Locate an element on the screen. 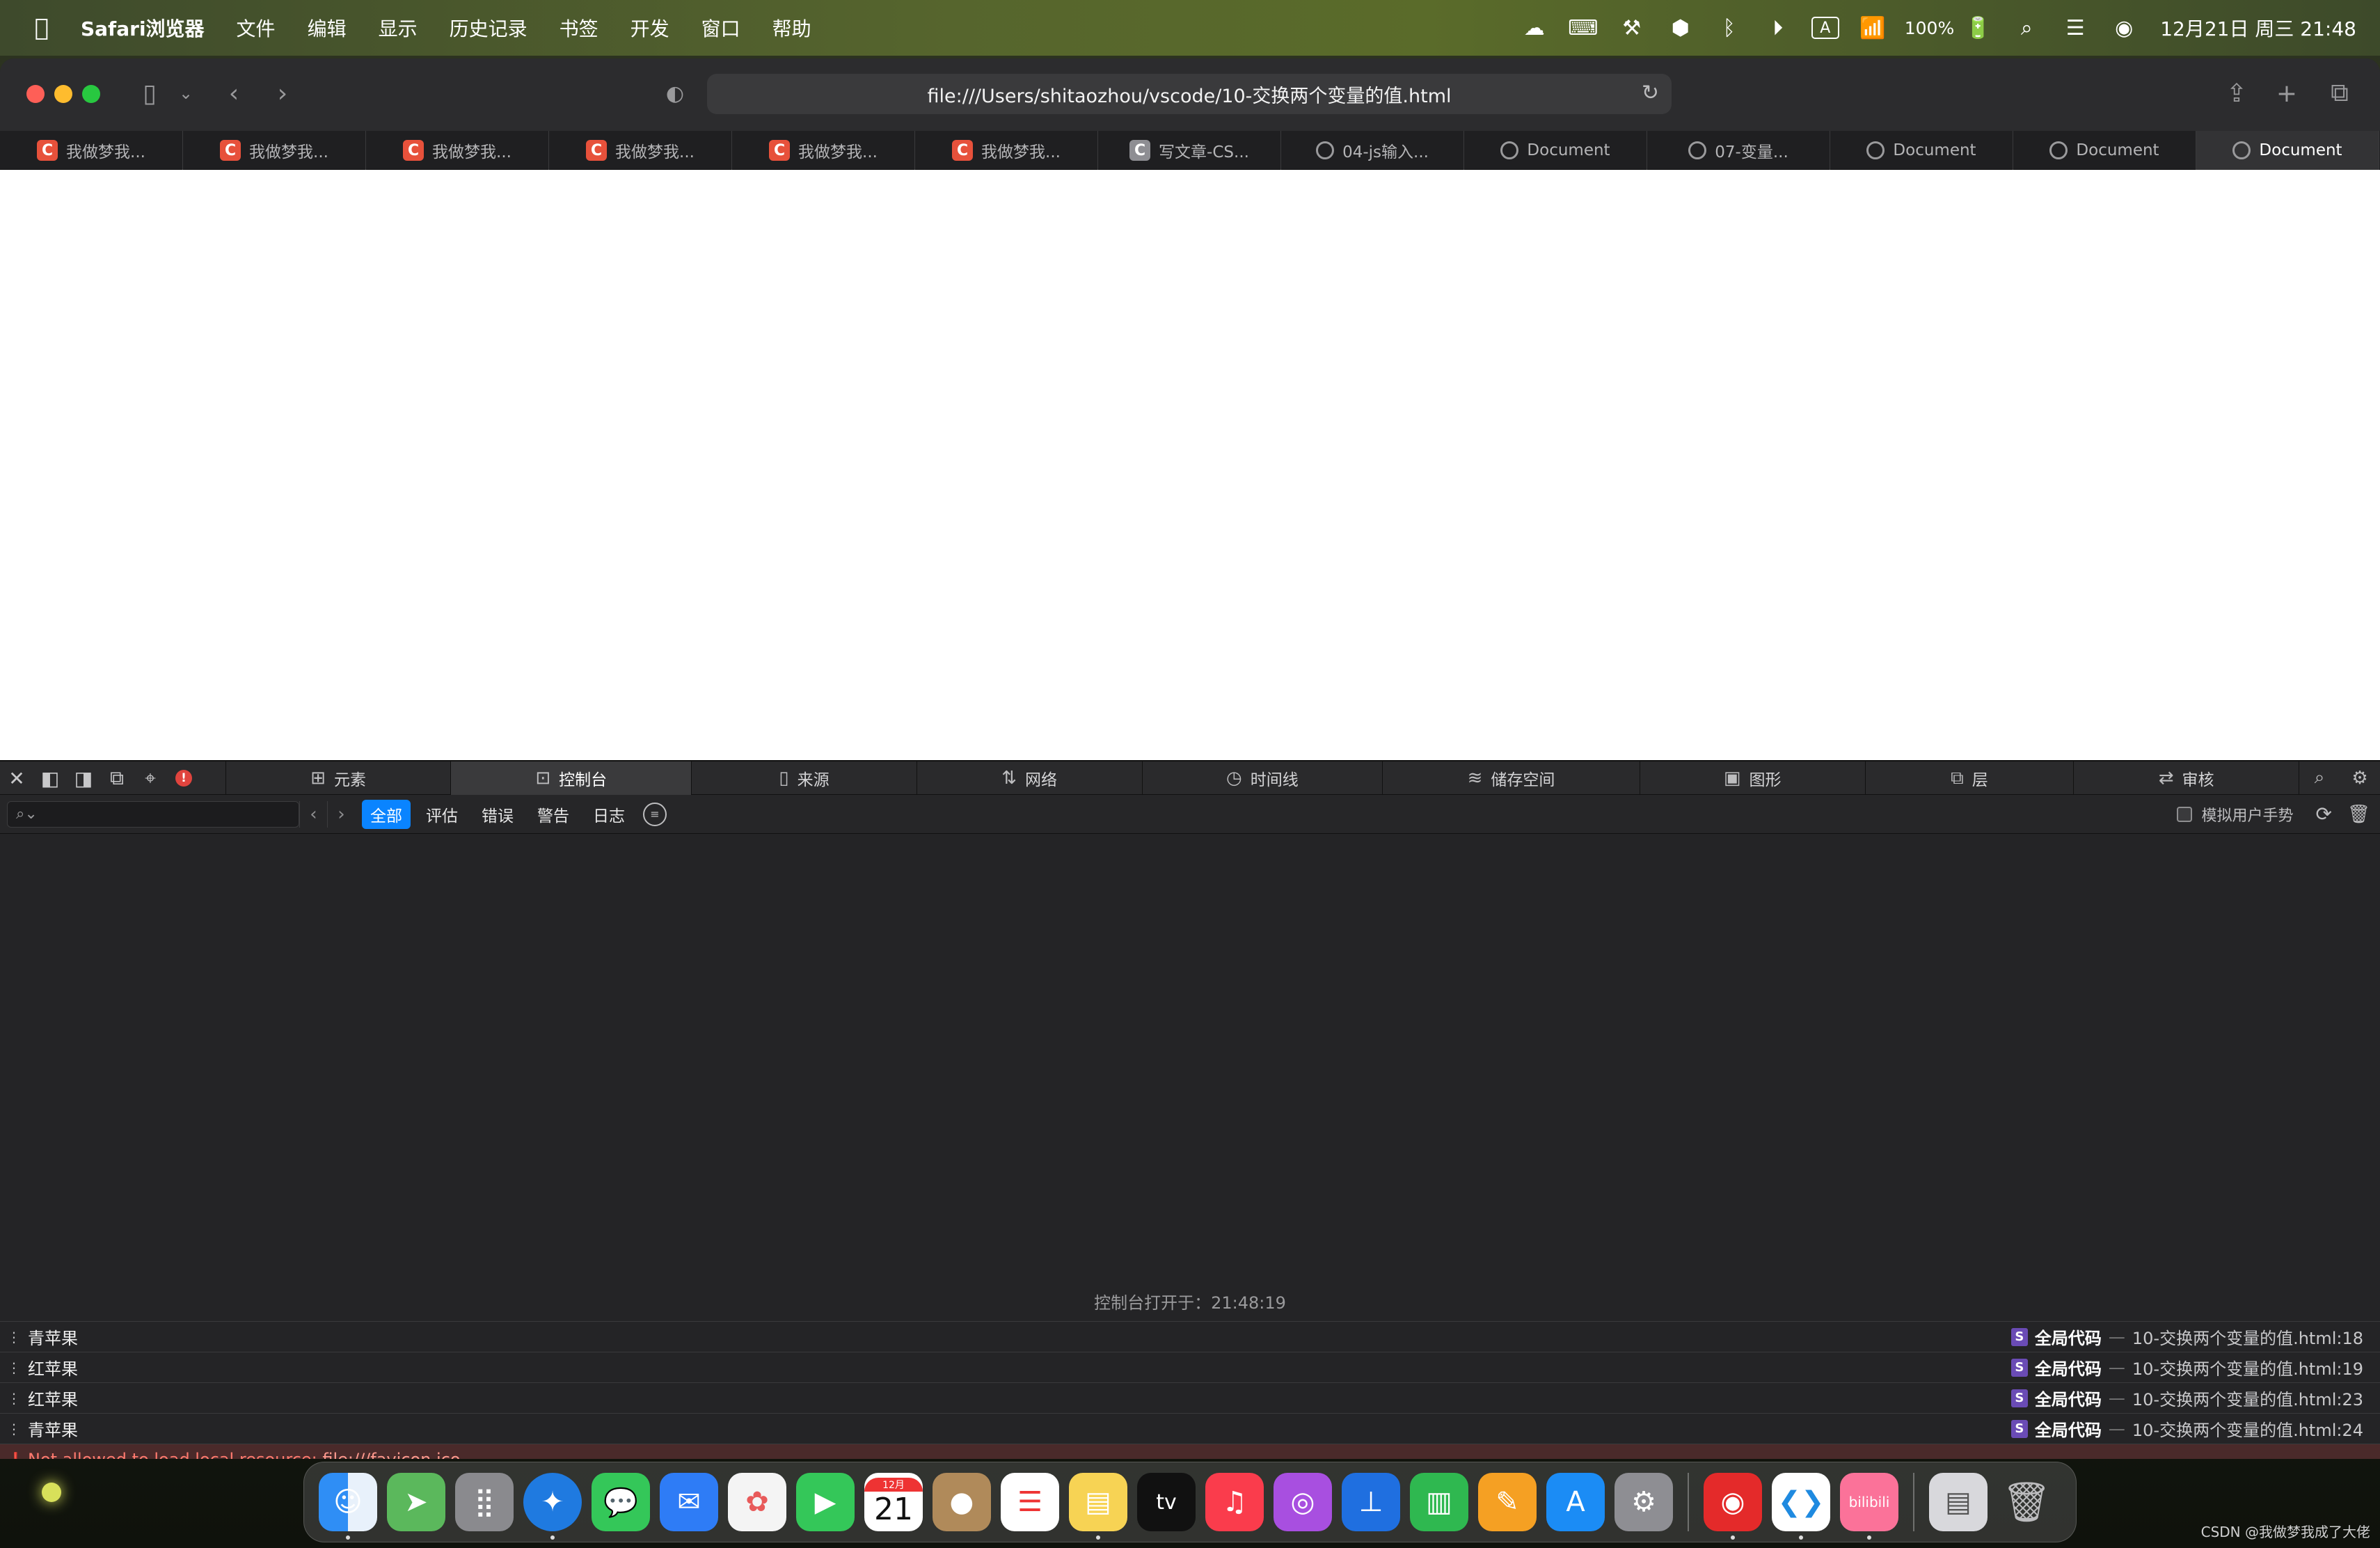 This screenshot has height=1548, width=2380. menu-view: 显示 is located at coordinates (399, 28).